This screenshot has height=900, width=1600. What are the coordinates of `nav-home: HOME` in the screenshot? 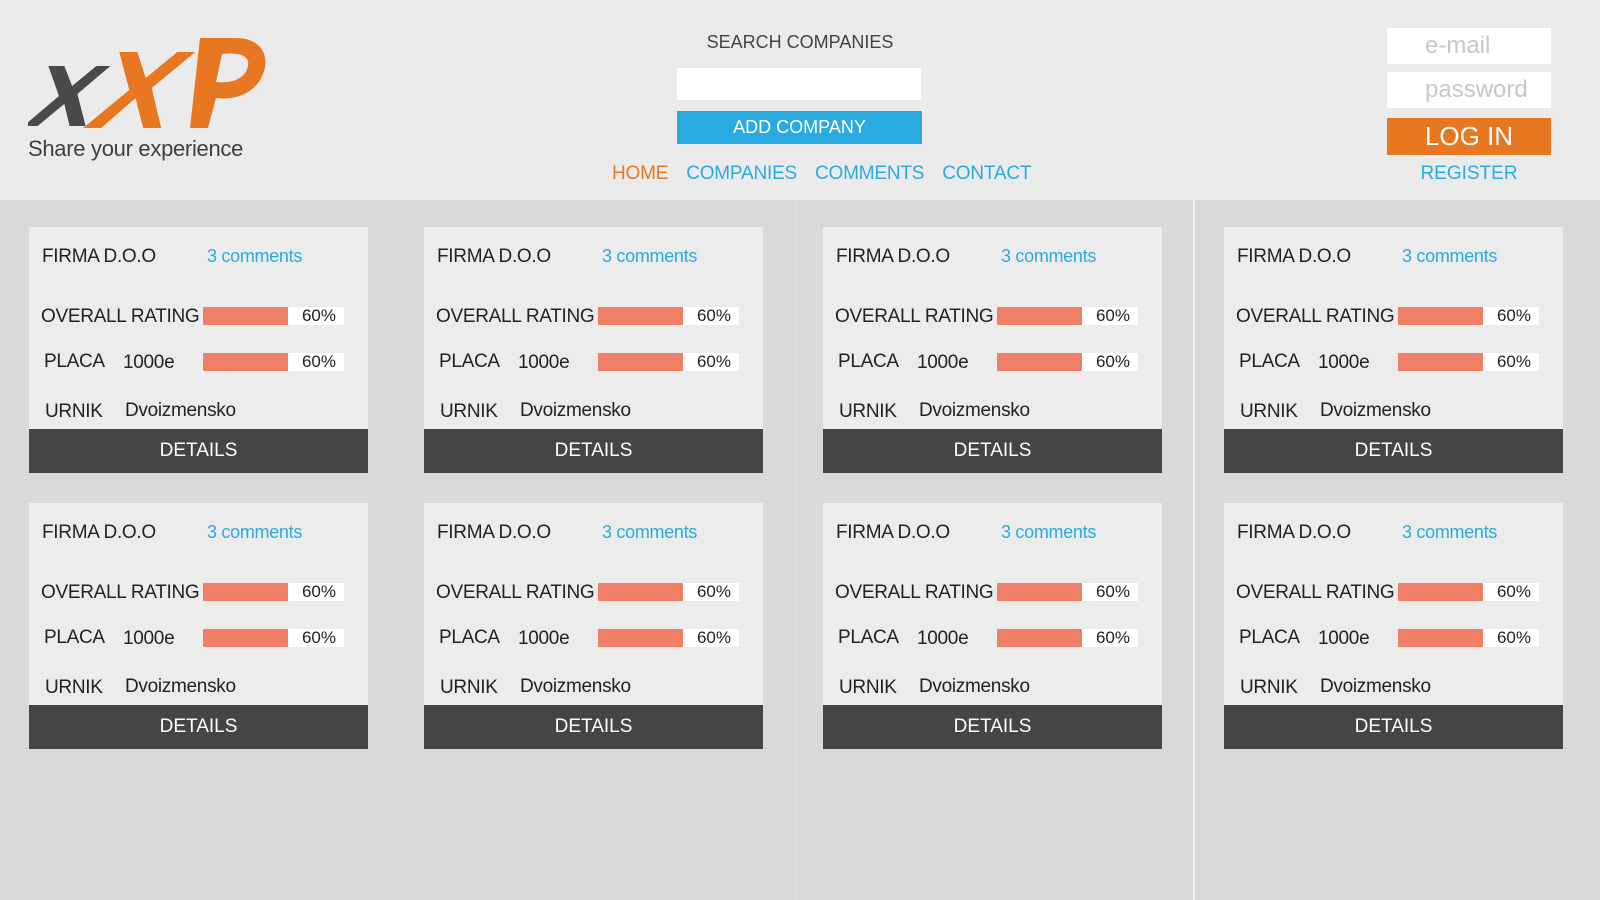 It's located at (640, 174).